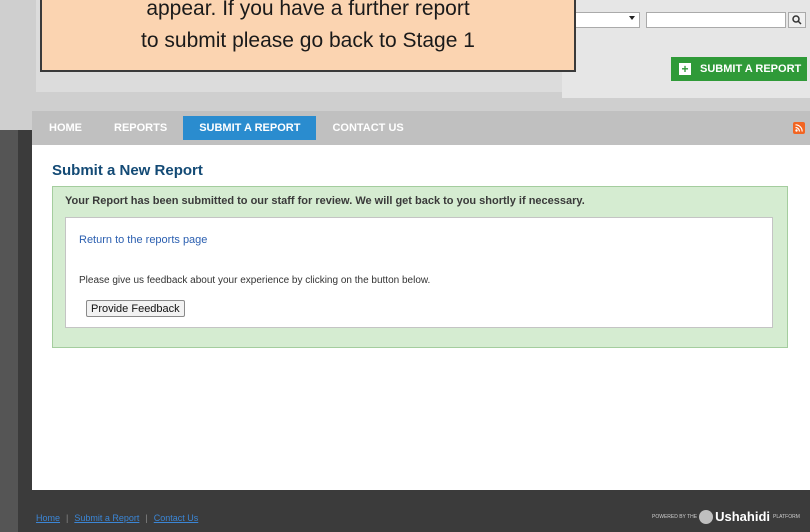 The width and height of the screenshot is (810, 532). I want to click on powered-suffix: PLATFORM, so click(786, 516).